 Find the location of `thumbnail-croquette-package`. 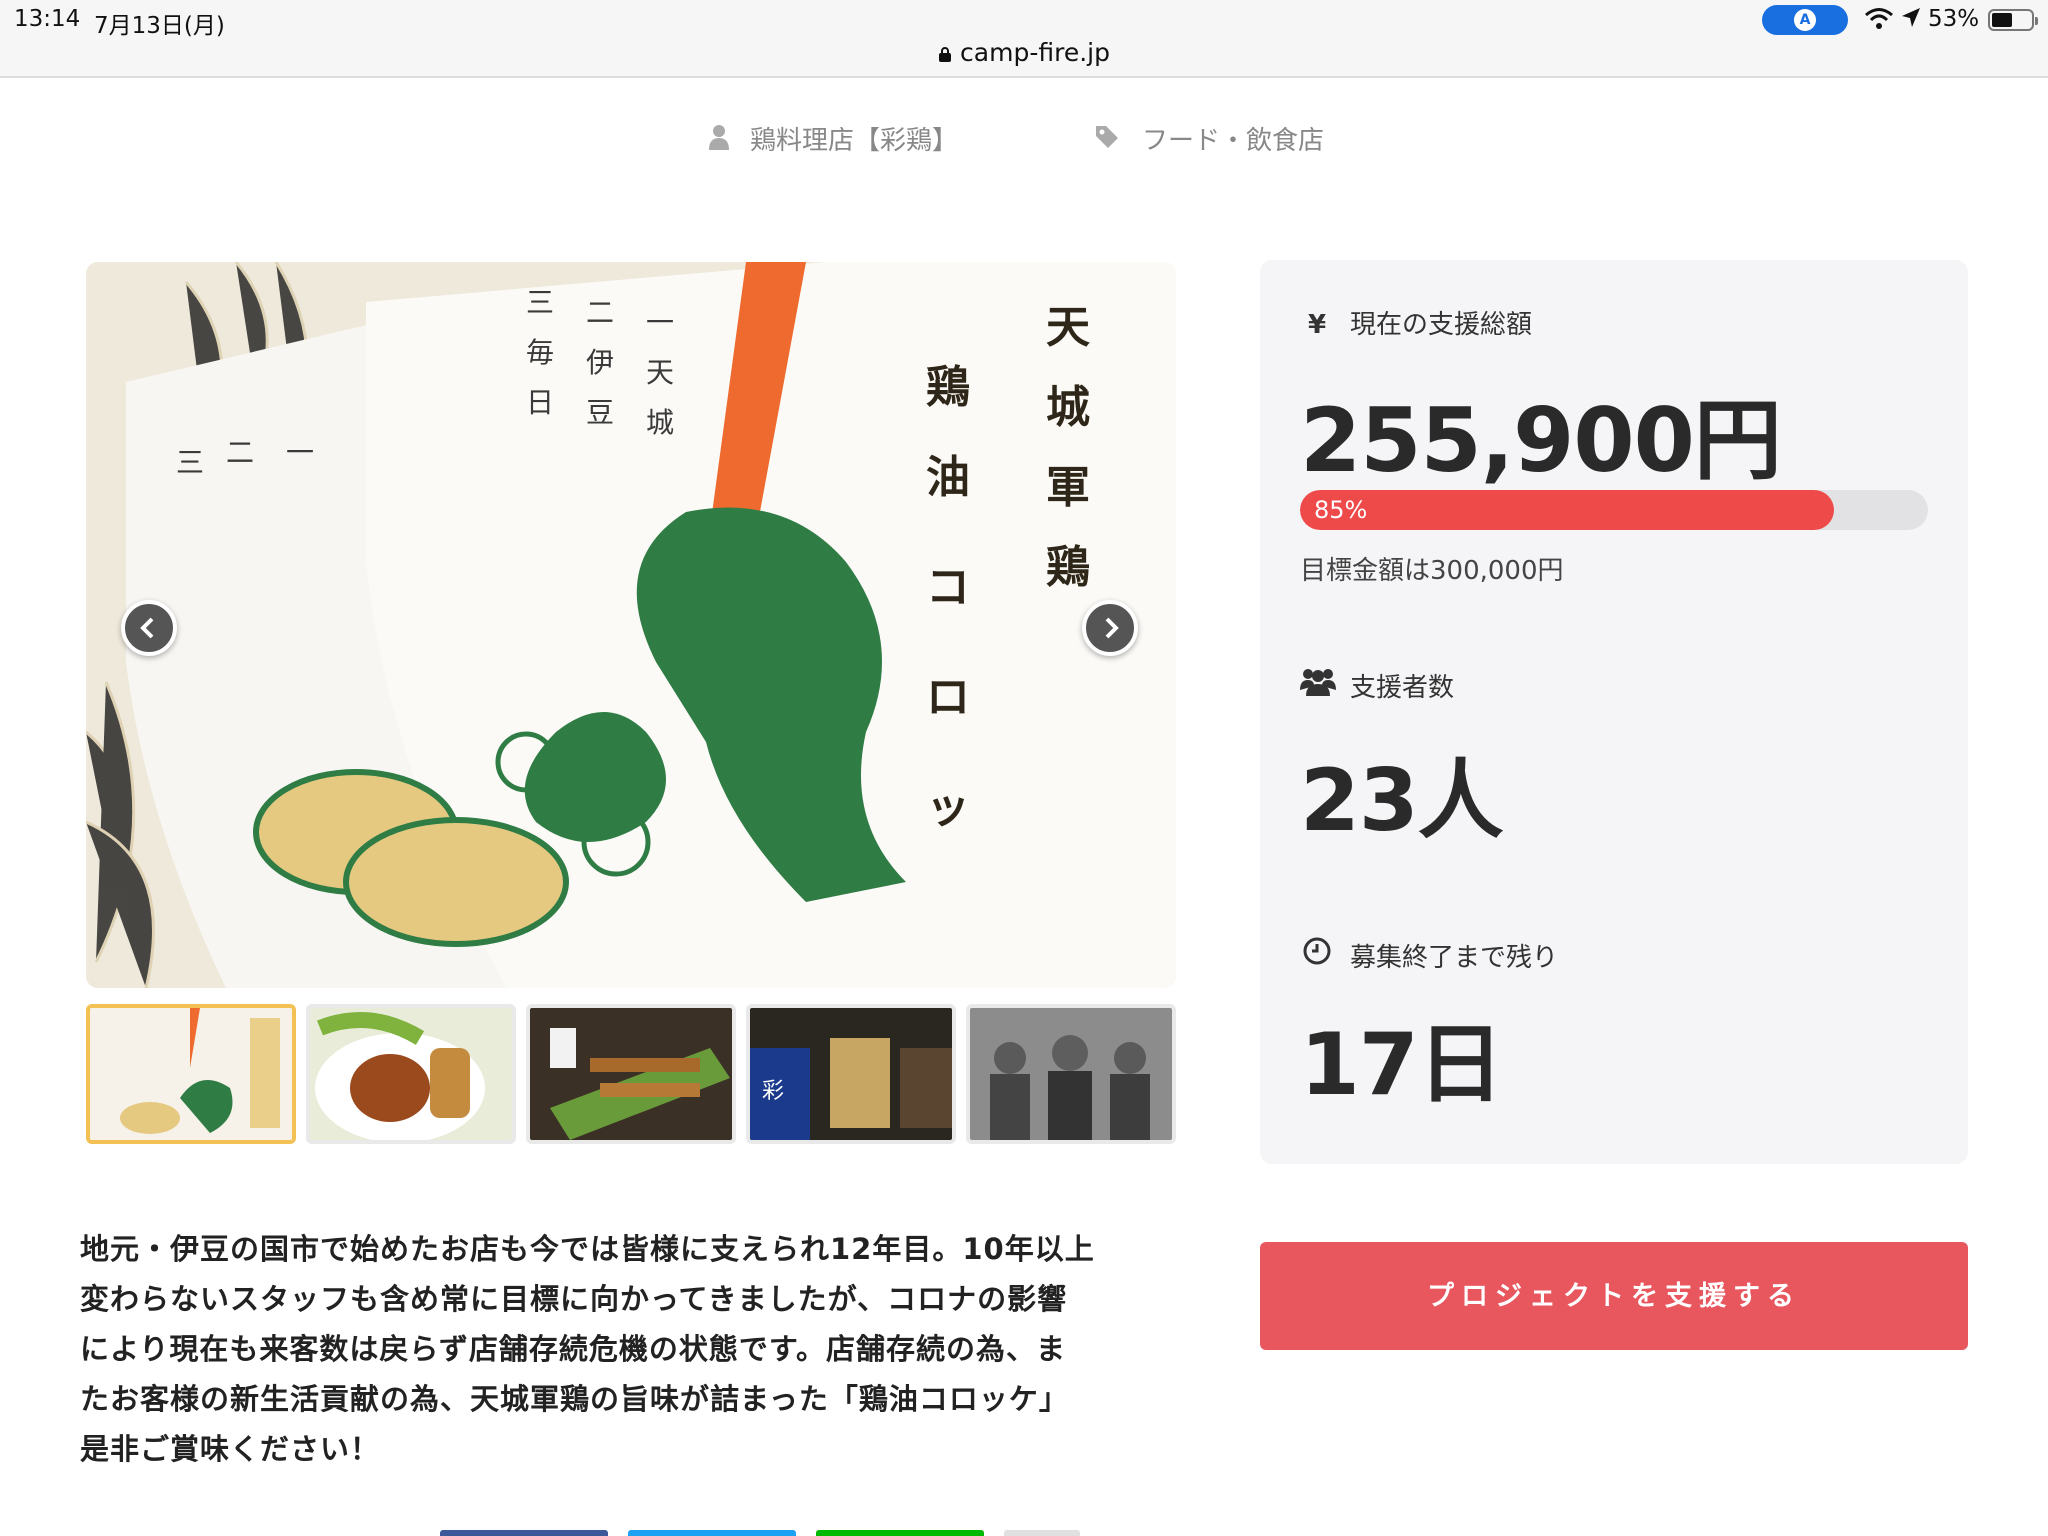

thumbnail-croquette-package is located at coordinates (191, 1074).